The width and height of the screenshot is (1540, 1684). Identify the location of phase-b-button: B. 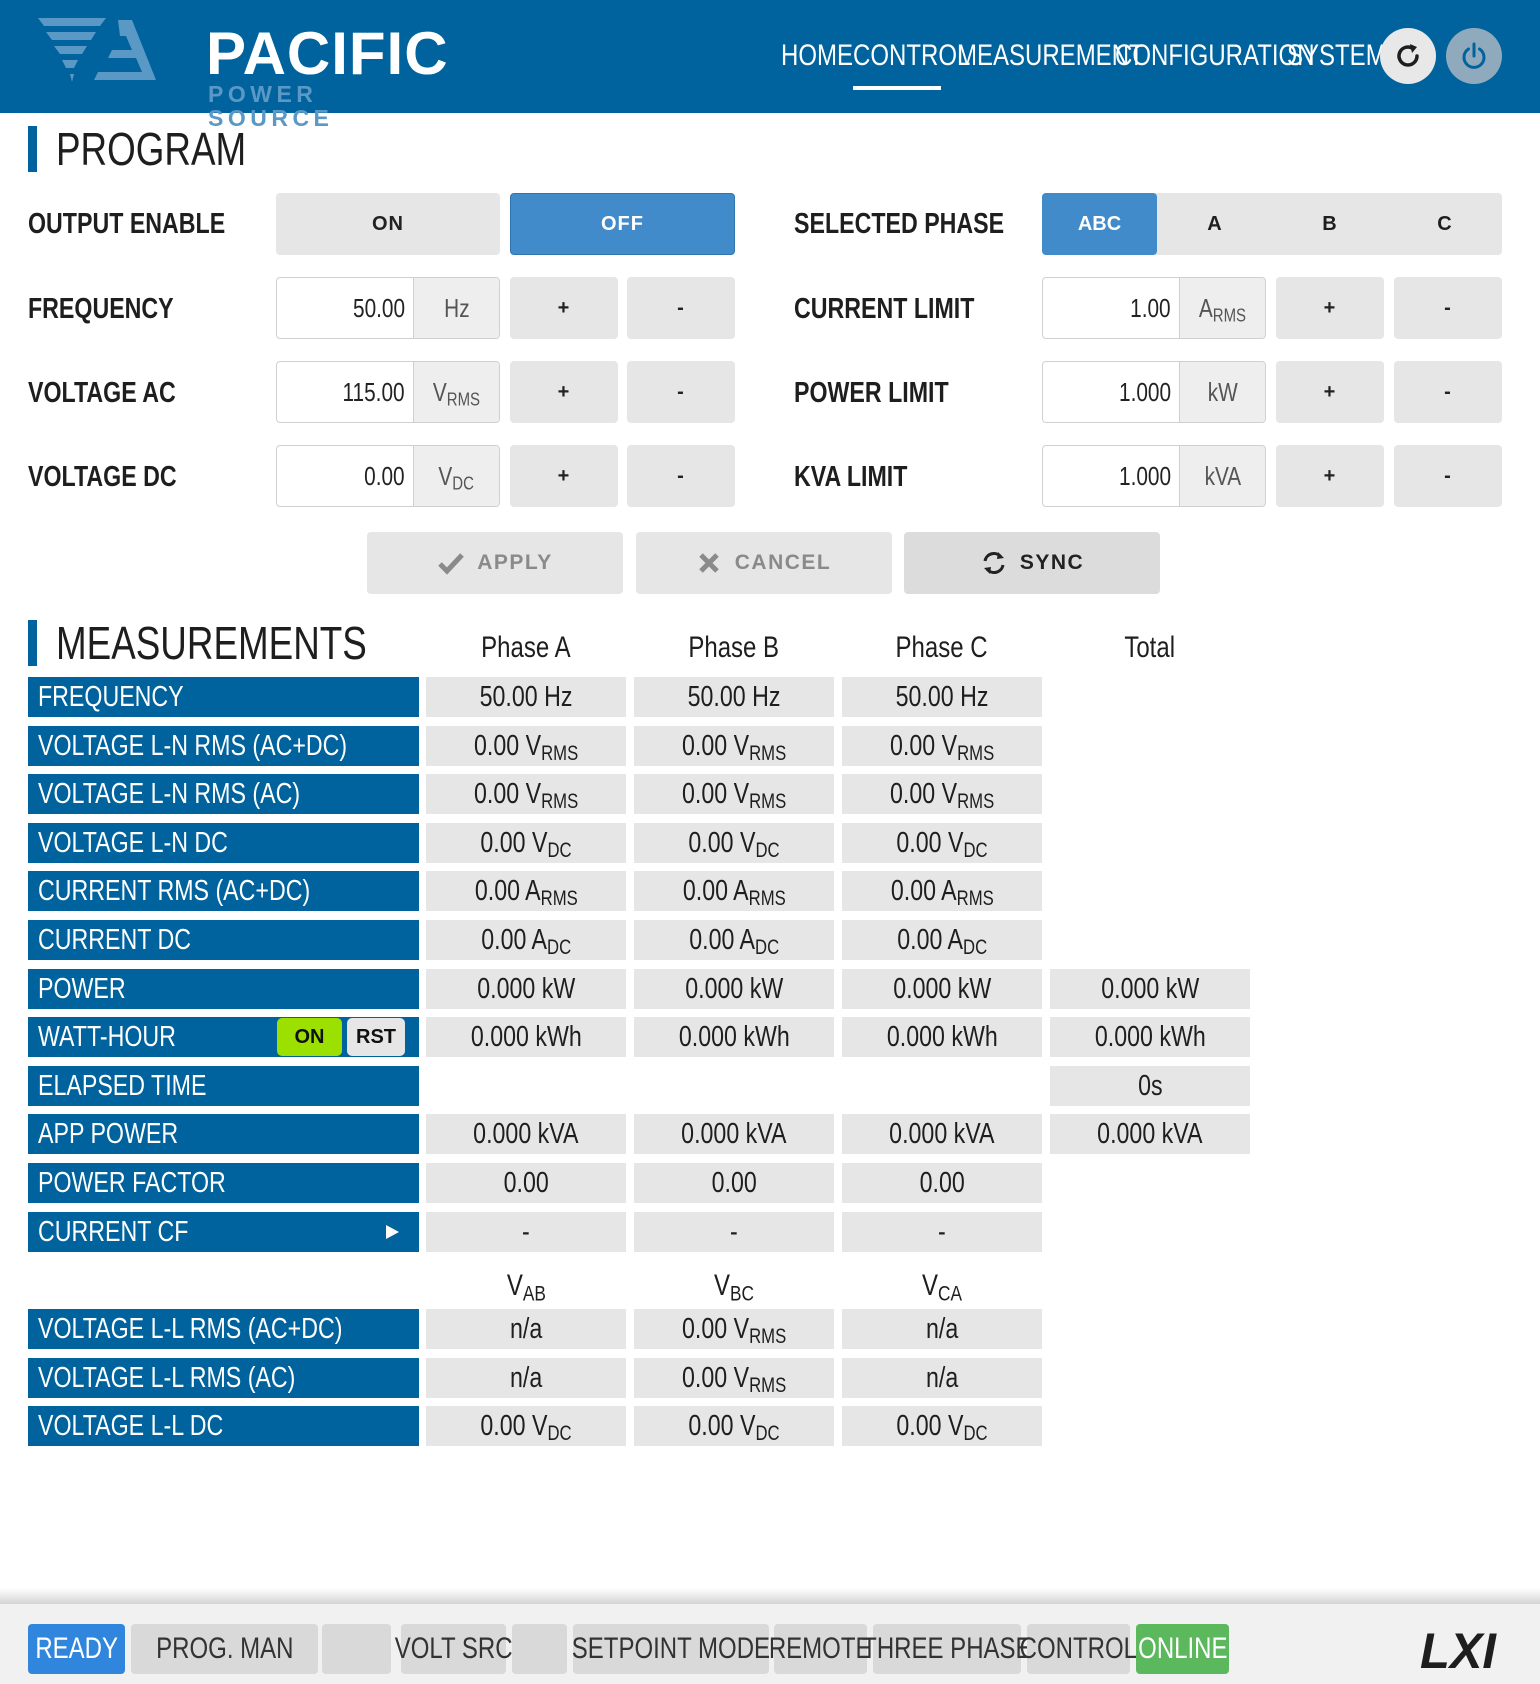
(1329, 224).